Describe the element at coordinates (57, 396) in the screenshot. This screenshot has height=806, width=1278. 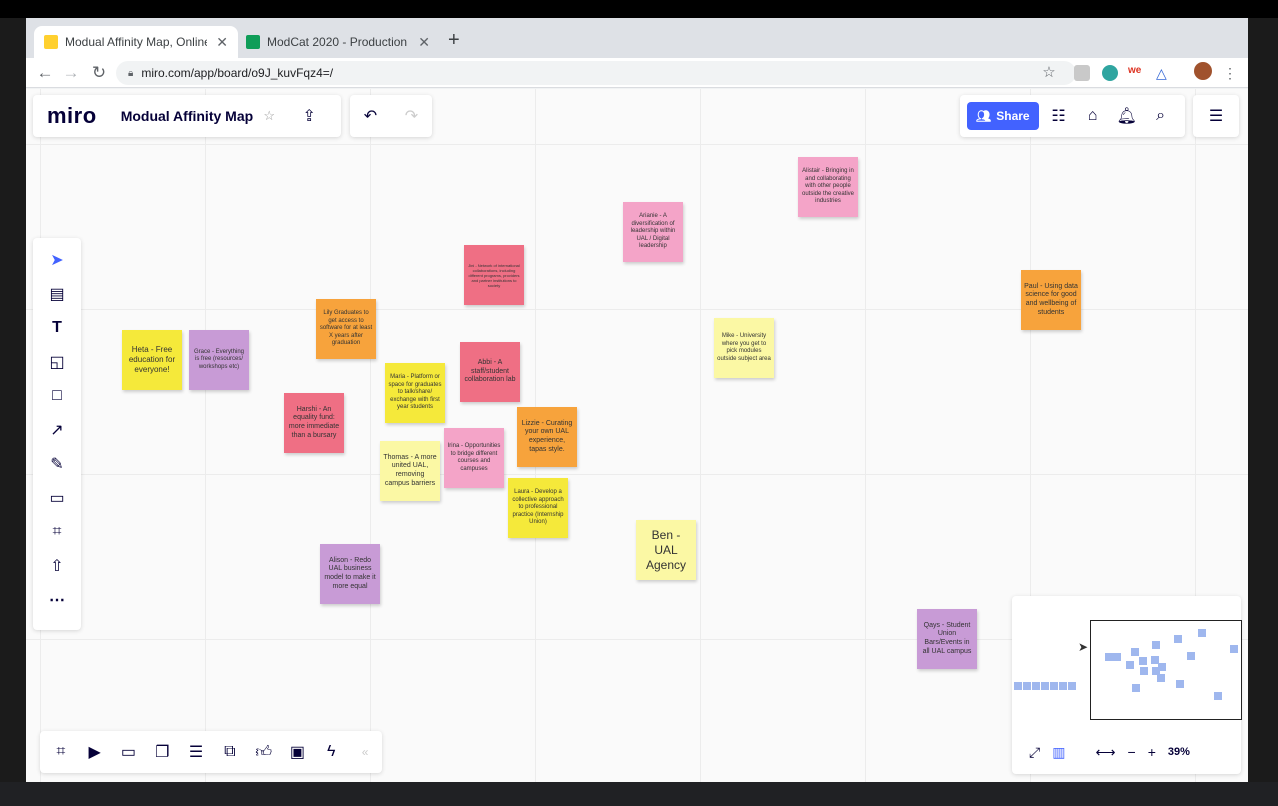
I see `shape-icon: □` at that location.